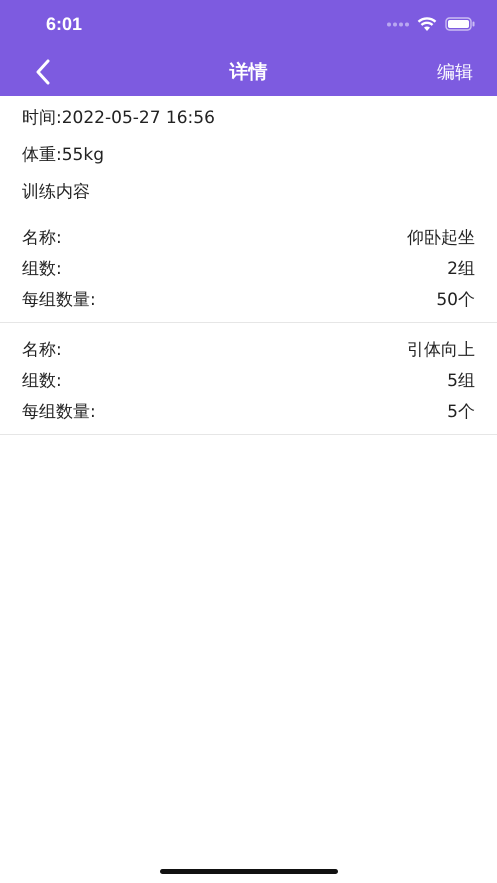 This screenshot has width=497, height=883. What do you see at coordinates (64, 24) in the screenshot?
I see `status-time: 6:01` at bounding box center [64, 24].